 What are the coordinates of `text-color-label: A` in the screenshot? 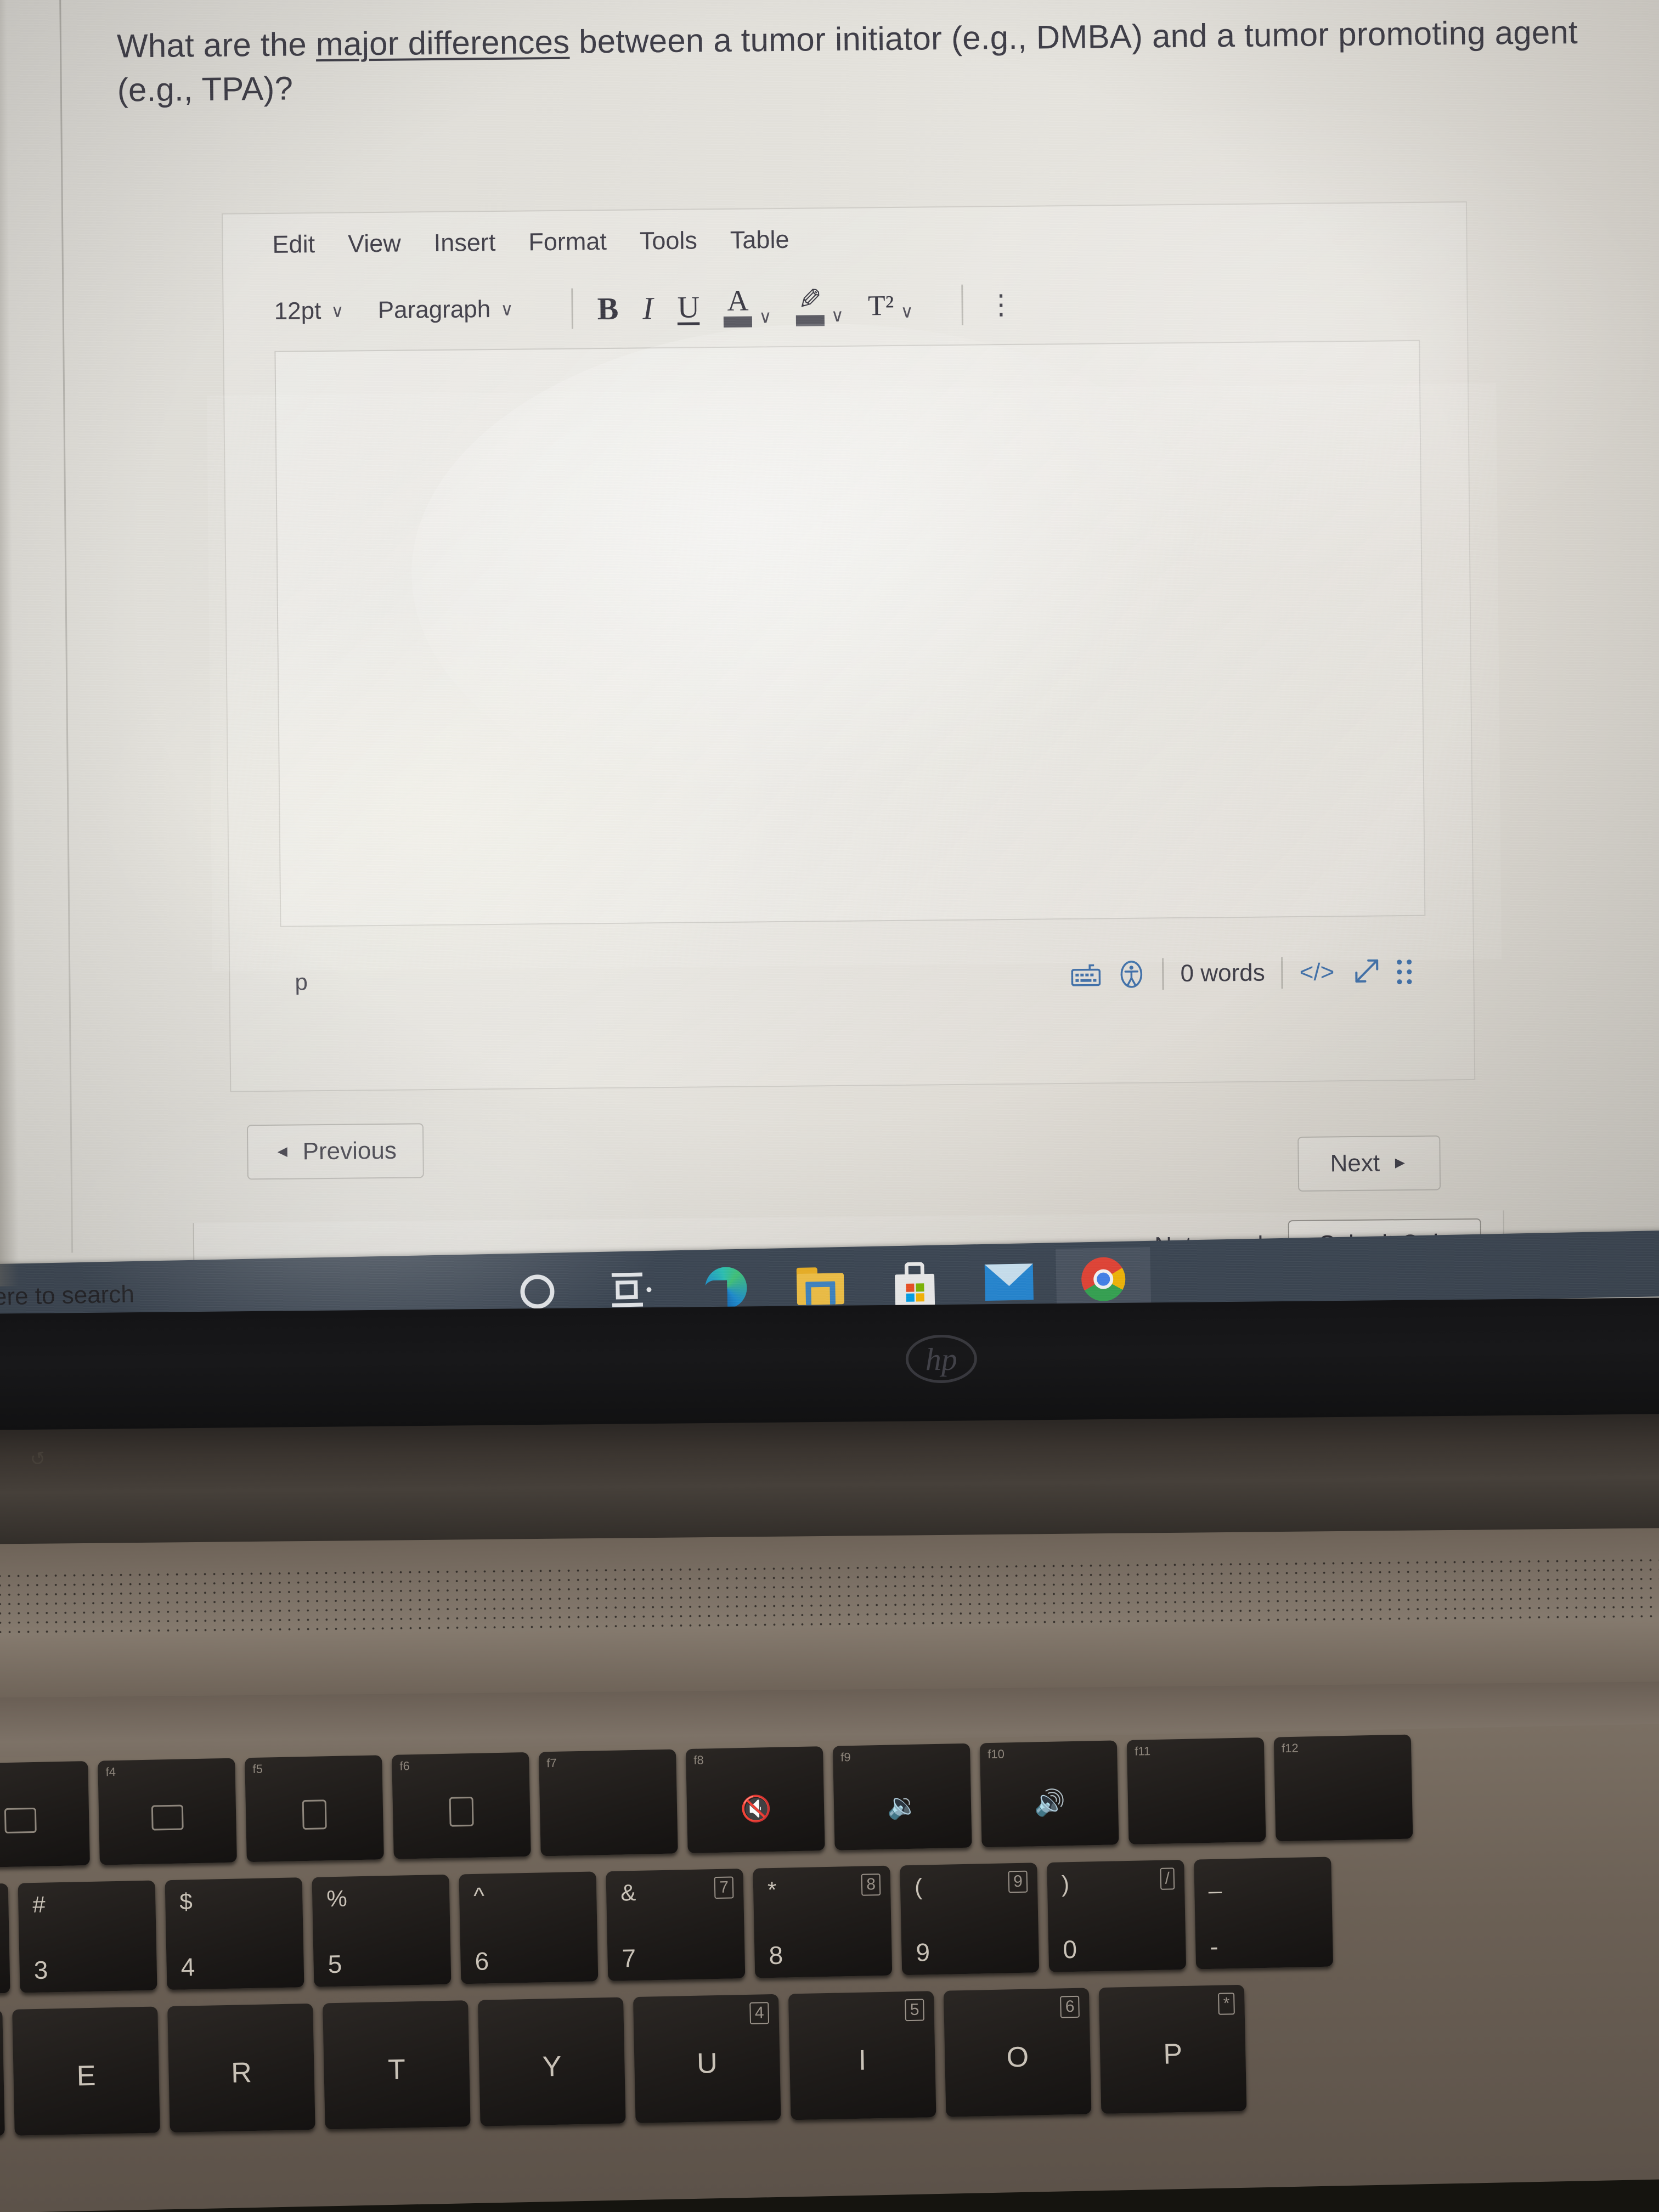 It's located at (738, 301).